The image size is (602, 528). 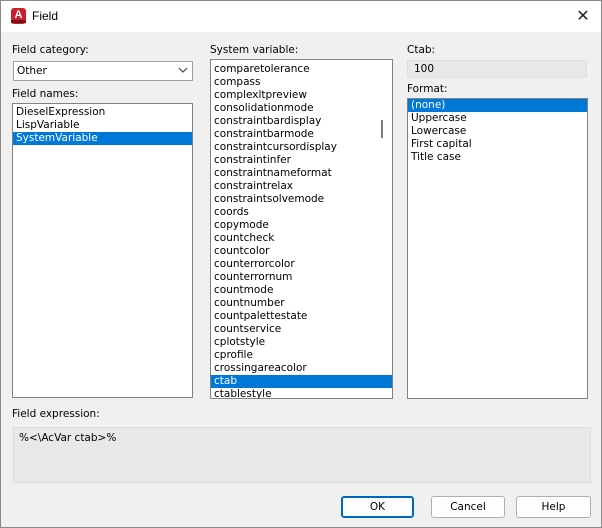 I want to click on format-item: Title case, so click(x=497, y=157).